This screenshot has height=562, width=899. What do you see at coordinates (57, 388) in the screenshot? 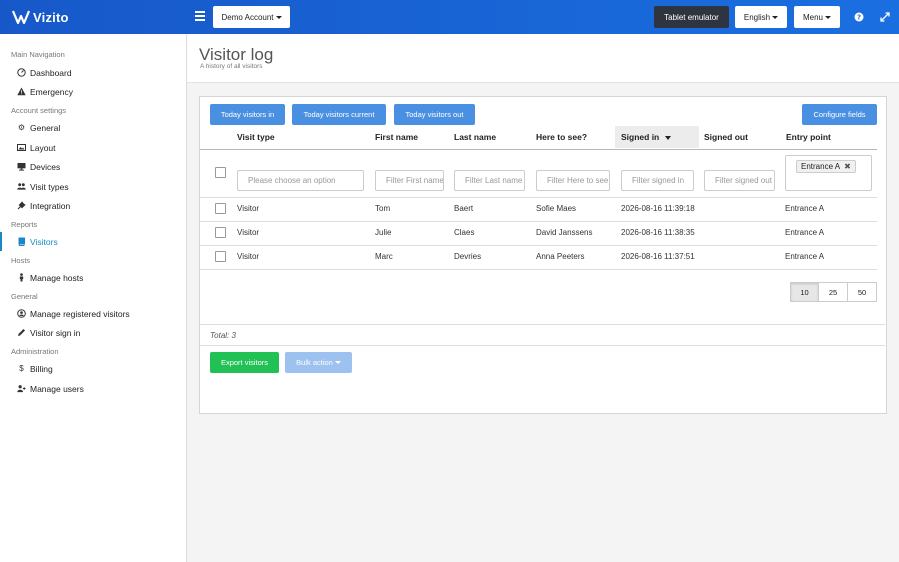
I see `sidebar-item-label: Manage users` at bounding box center [57, 388].